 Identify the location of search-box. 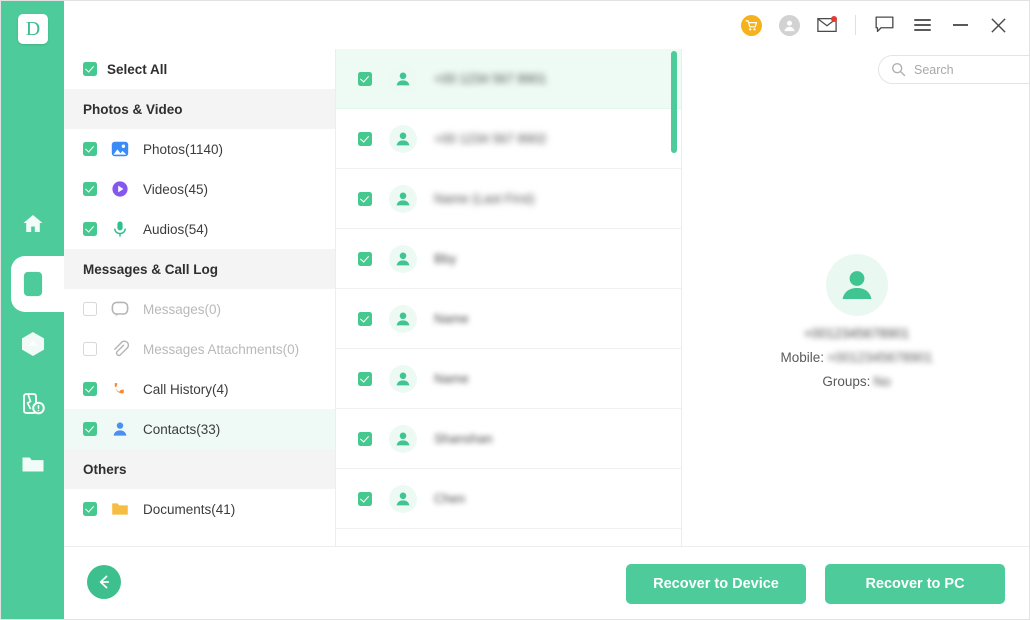
(953, 69).